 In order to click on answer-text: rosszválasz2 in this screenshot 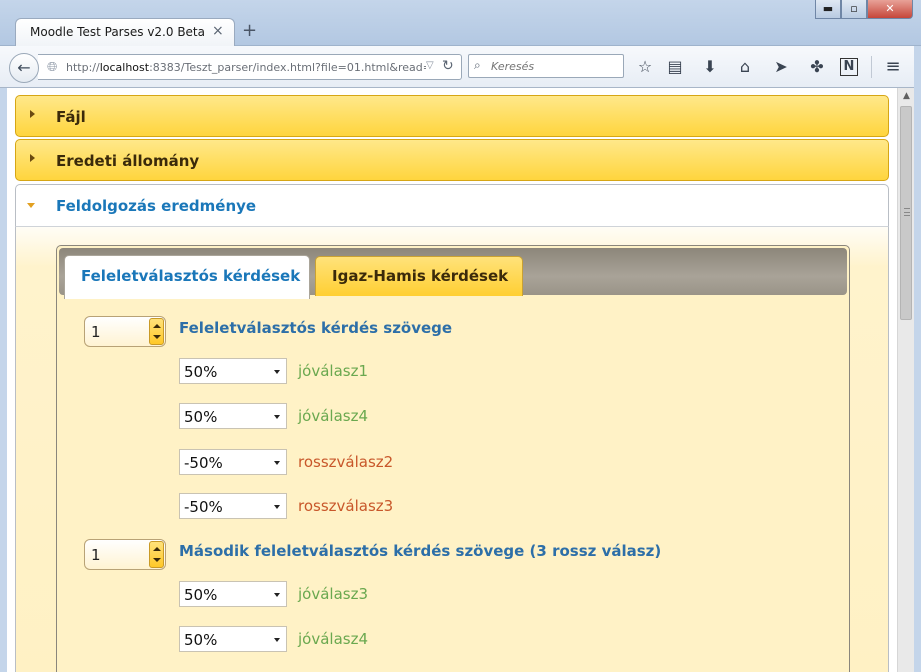, I will do `click(346, 462)`.